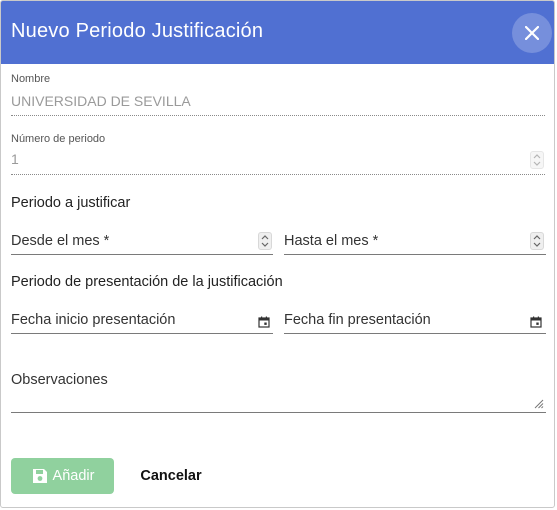  What do you see at coordinates (60, 241) in the screenshot?
I see `desde-mes-input: Desde el mes *` at bounding box center [60, 241].